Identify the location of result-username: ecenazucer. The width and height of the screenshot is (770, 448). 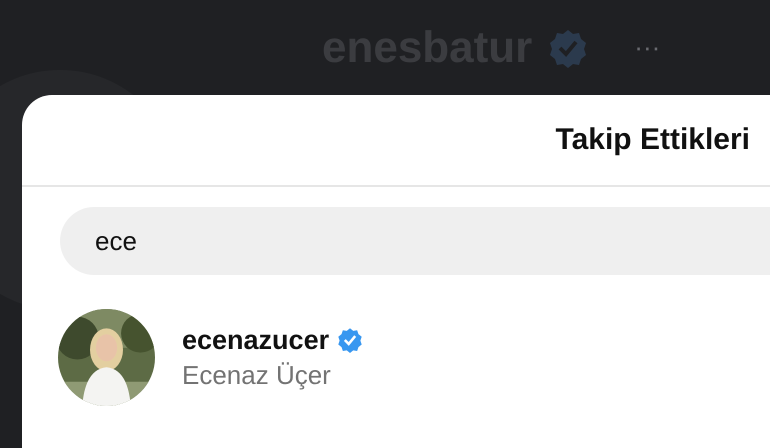
(256, 340).